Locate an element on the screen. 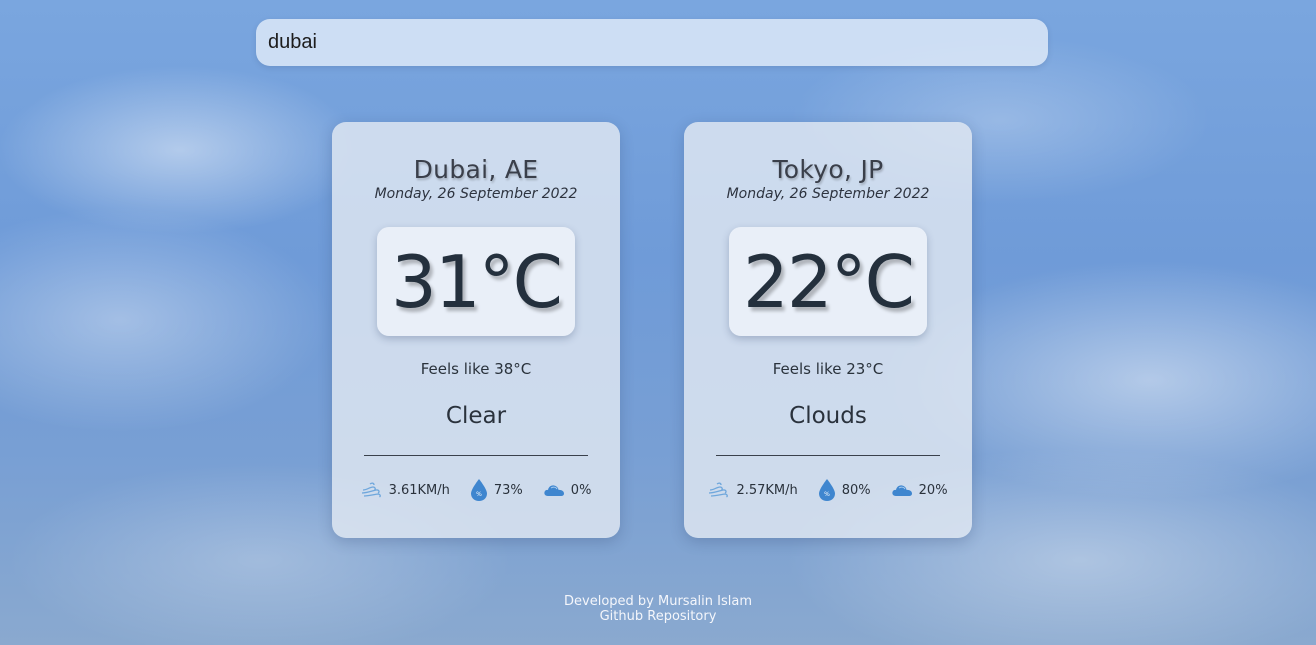 The image size is (1316, 645). developer-credit: Developed by Mursalin Islam is located at coordinates (658, 601).